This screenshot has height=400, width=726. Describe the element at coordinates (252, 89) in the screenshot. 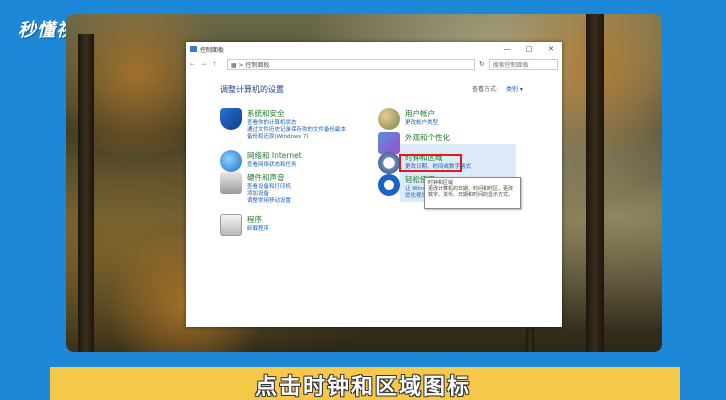

I see `page-title: 调整计算机的设置` at that location.